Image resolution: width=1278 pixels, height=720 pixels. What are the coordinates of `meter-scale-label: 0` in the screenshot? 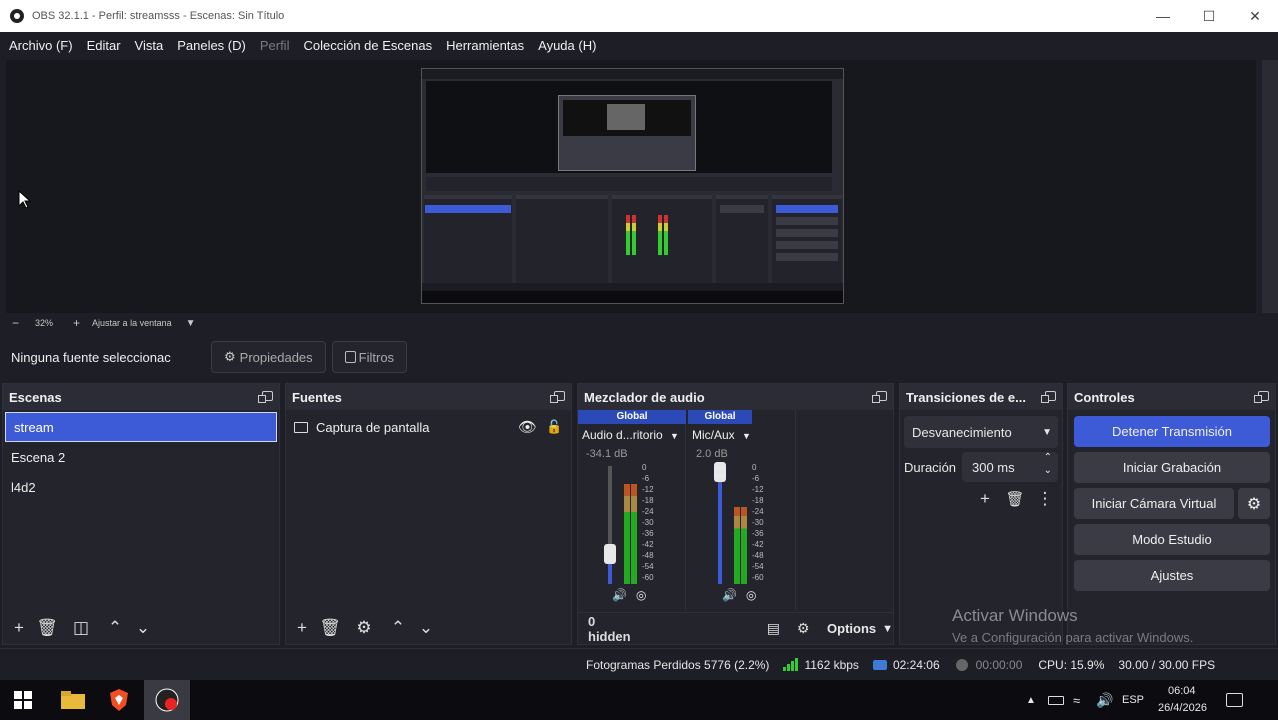 It's located at (754, 467).